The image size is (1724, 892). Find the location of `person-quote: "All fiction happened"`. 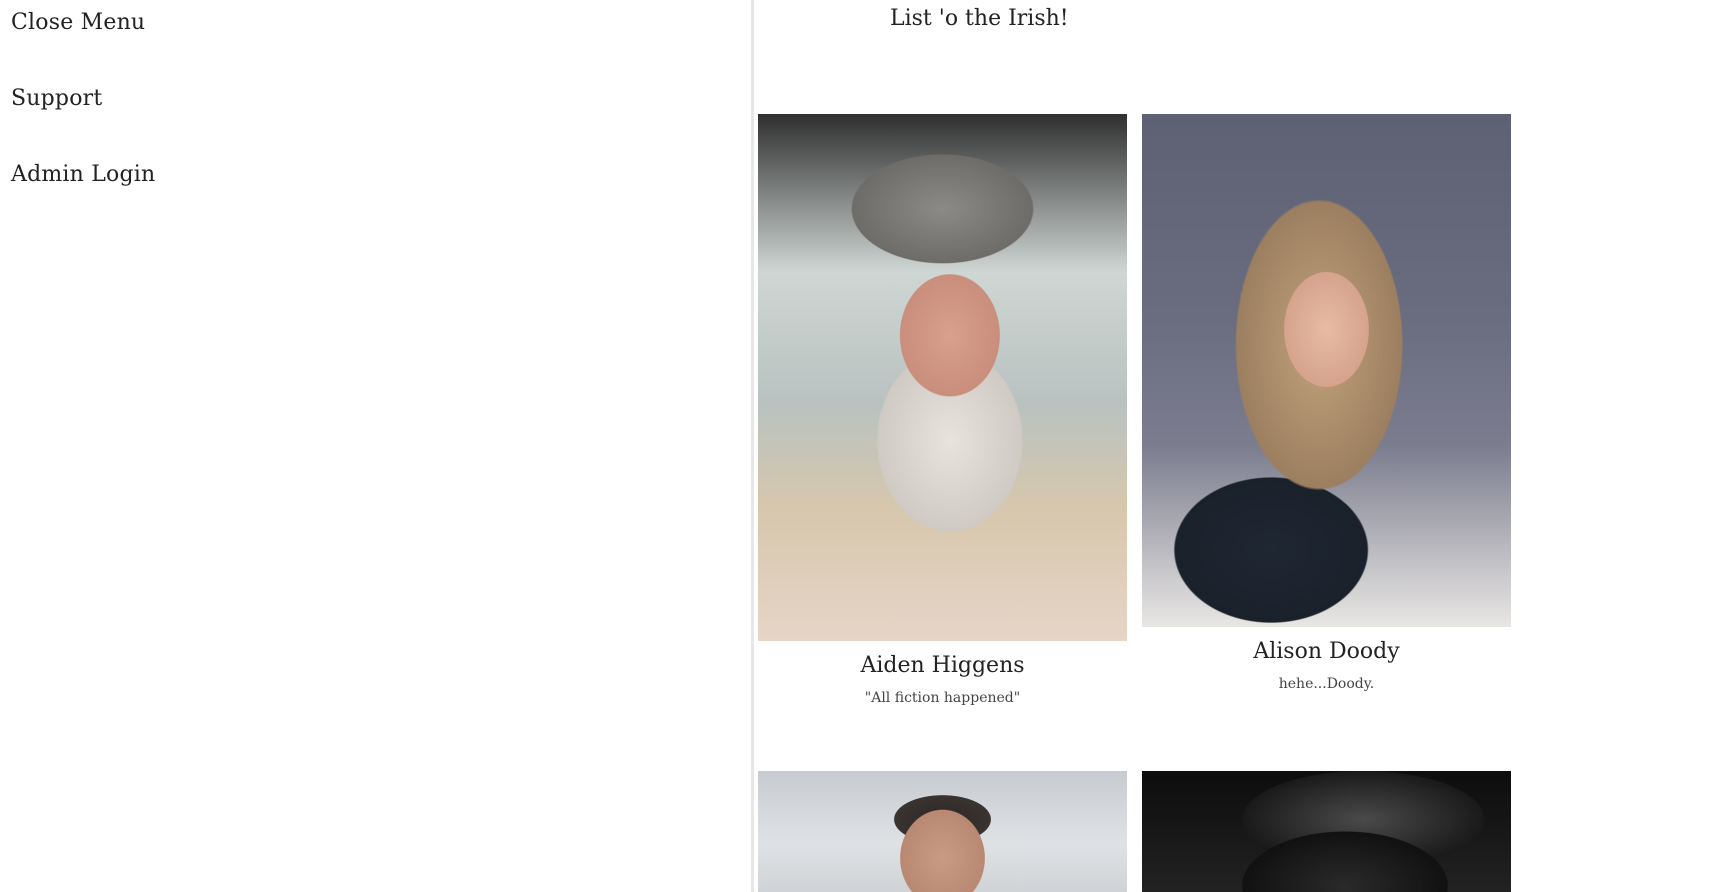

person-quote: "All fiction happened" is located at coordinates (942, 698).